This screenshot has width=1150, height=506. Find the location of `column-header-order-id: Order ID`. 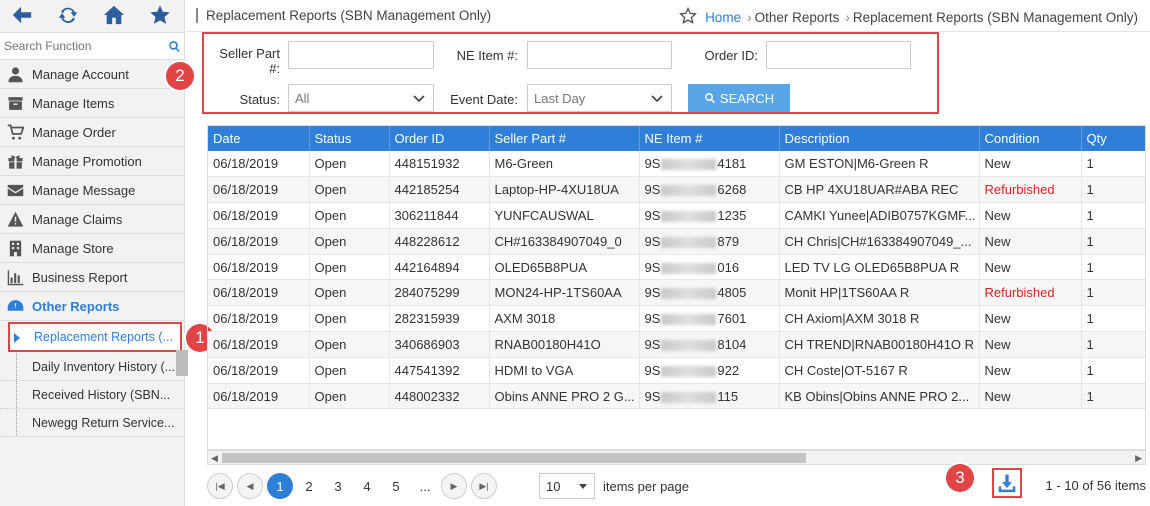

column-header-order-id: Order ID is located at coordinates (439, 138).